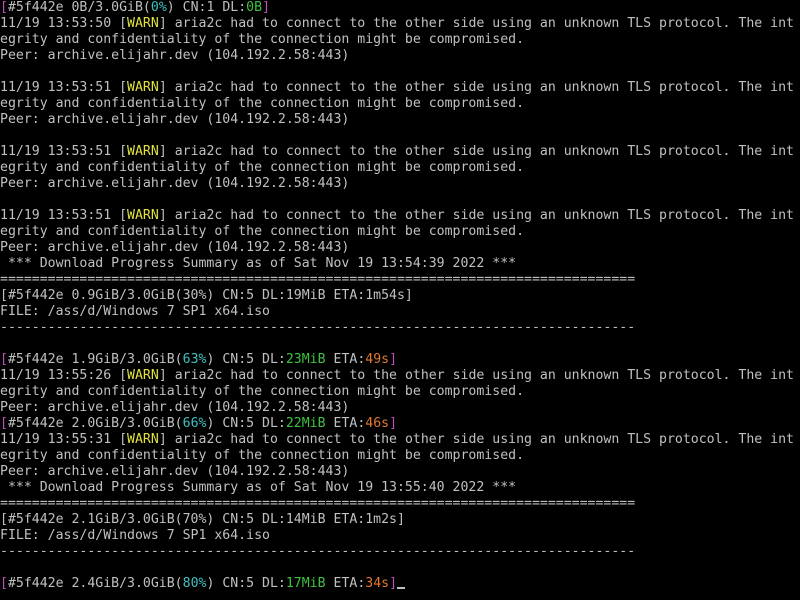 Image resolution: width=800 pixels, height=600 pixels. Describe the element at coordinates (377, 583) in the screenshot. I see `terminal-text: 34s` at that location.